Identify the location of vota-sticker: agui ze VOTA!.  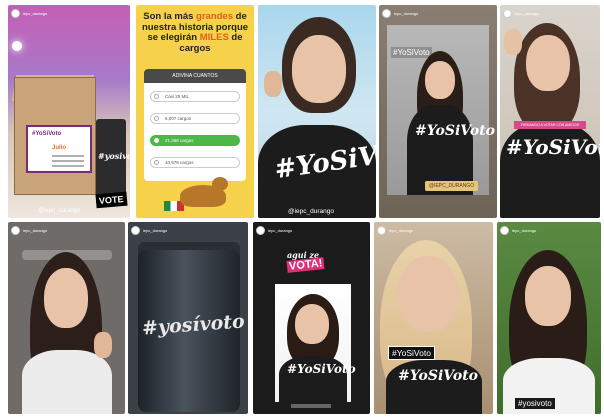
(311, 263).